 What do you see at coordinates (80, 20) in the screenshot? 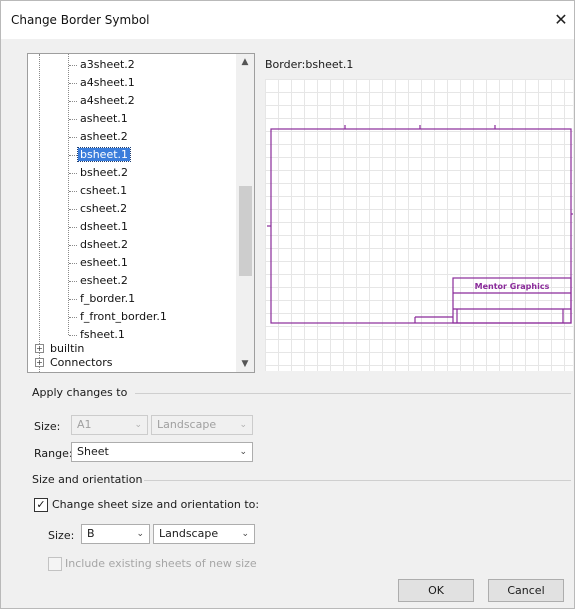
I see `dialog-title: Change Border Symbol` at bounding box center [80, 20].